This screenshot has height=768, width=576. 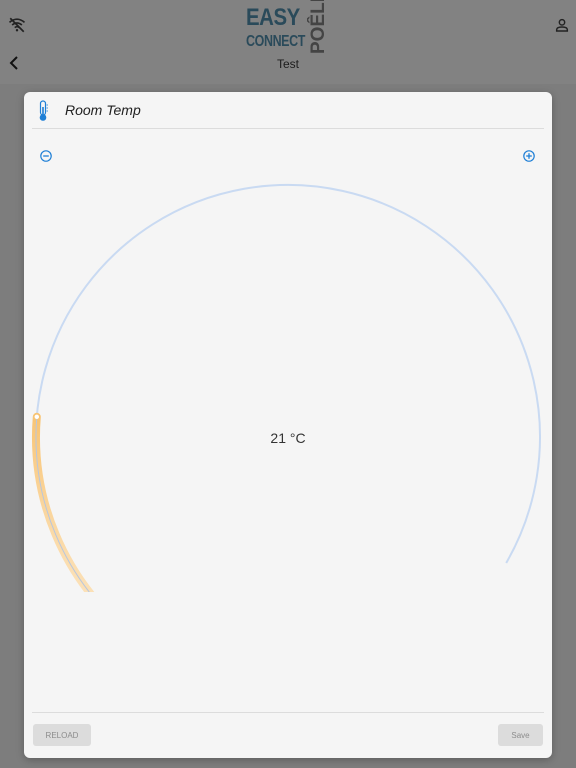 What do you see at coordinates (288, 438) in the screenshot?
I see `temperature-value: 21 °C` at bounding box center [288, 438].